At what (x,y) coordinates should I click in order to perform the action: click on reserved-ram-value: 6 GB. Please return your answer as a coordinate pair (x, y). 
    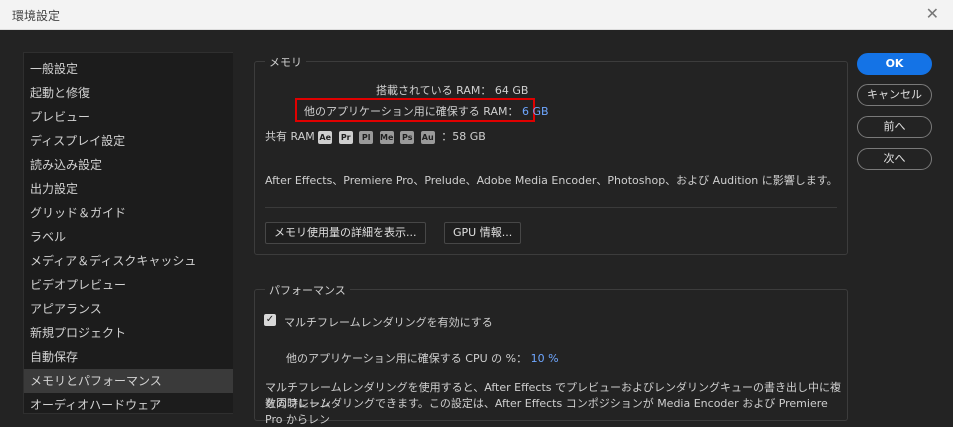
    Looking at the image, I should click on (535, 111).